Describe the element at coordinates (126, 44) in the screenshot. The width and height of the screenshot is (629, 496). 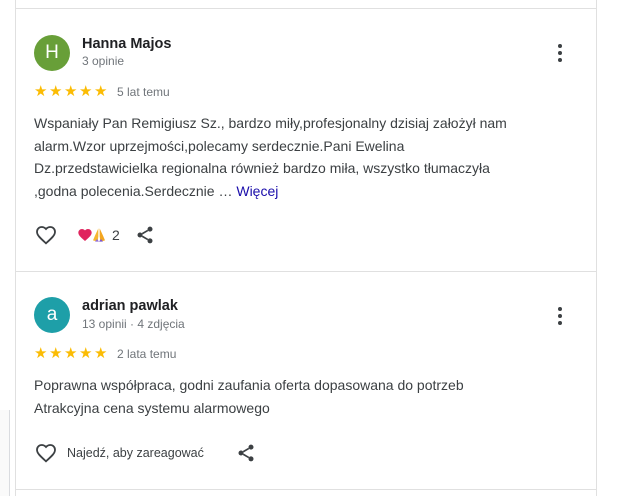
I see `reviewer-name: Hanna Majos` at that location.